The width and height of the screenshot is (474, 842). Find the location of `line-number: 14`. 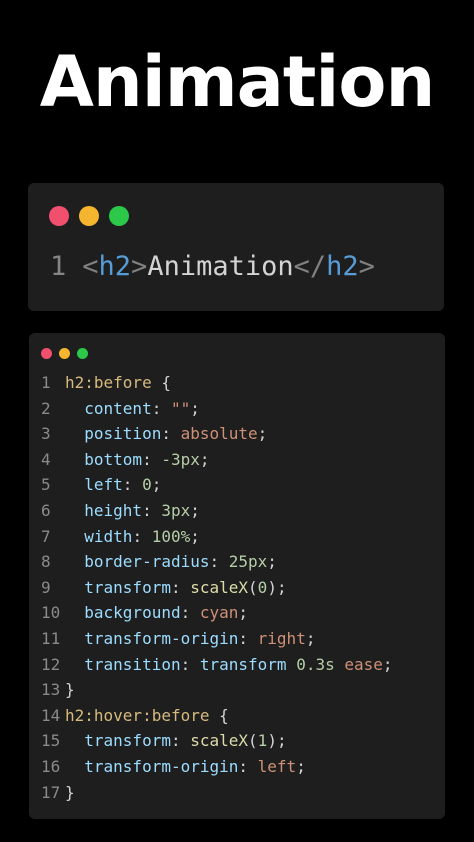

line-number: 14 is located at coordinates (51, 715).